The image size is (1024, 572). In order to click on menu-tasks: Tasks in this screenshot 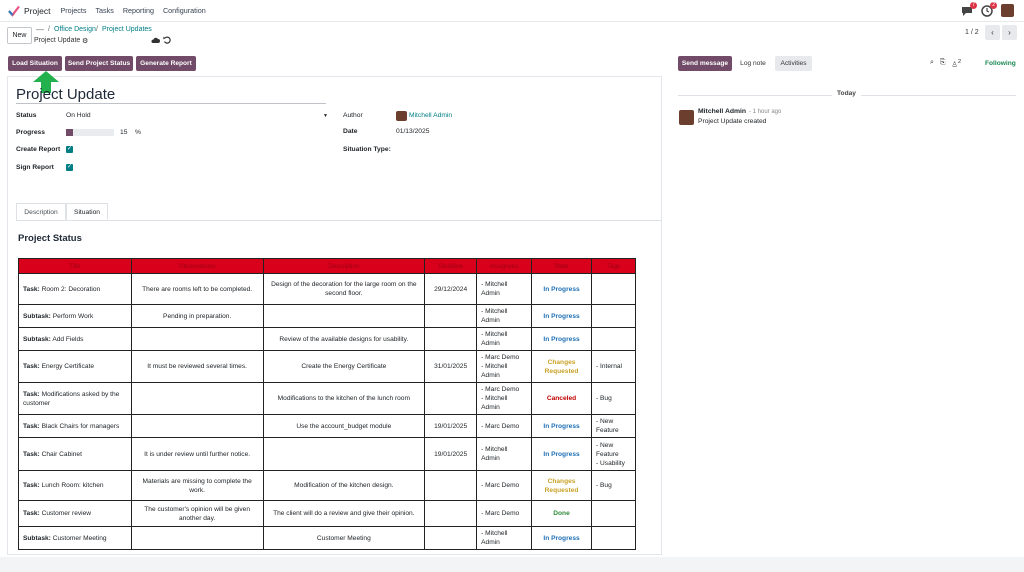, I will do `click(104, 10)`.